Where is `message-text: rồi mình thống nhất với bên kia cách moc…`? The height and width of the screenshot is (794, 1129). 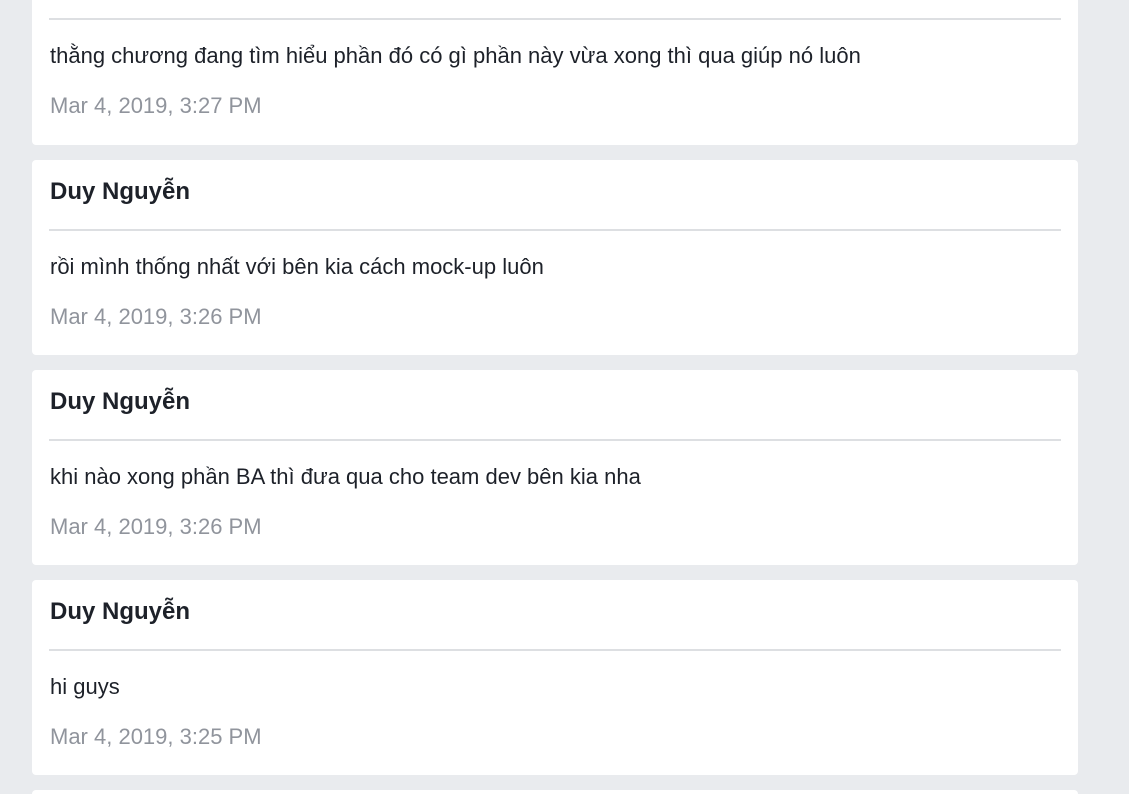 message-text: rồi mình thống nhất với bên kia cách moc… is located at coordinates (297, 266).